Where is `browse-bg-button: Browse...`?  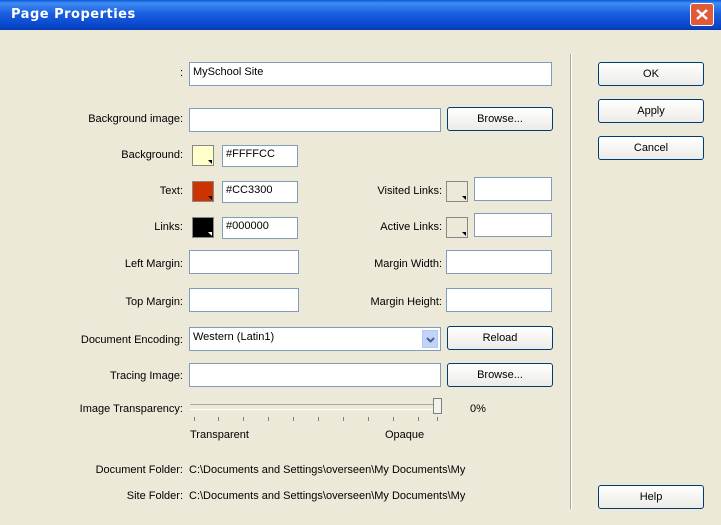
browse-bg-button: Browse... is located at coordinates (500, 119).